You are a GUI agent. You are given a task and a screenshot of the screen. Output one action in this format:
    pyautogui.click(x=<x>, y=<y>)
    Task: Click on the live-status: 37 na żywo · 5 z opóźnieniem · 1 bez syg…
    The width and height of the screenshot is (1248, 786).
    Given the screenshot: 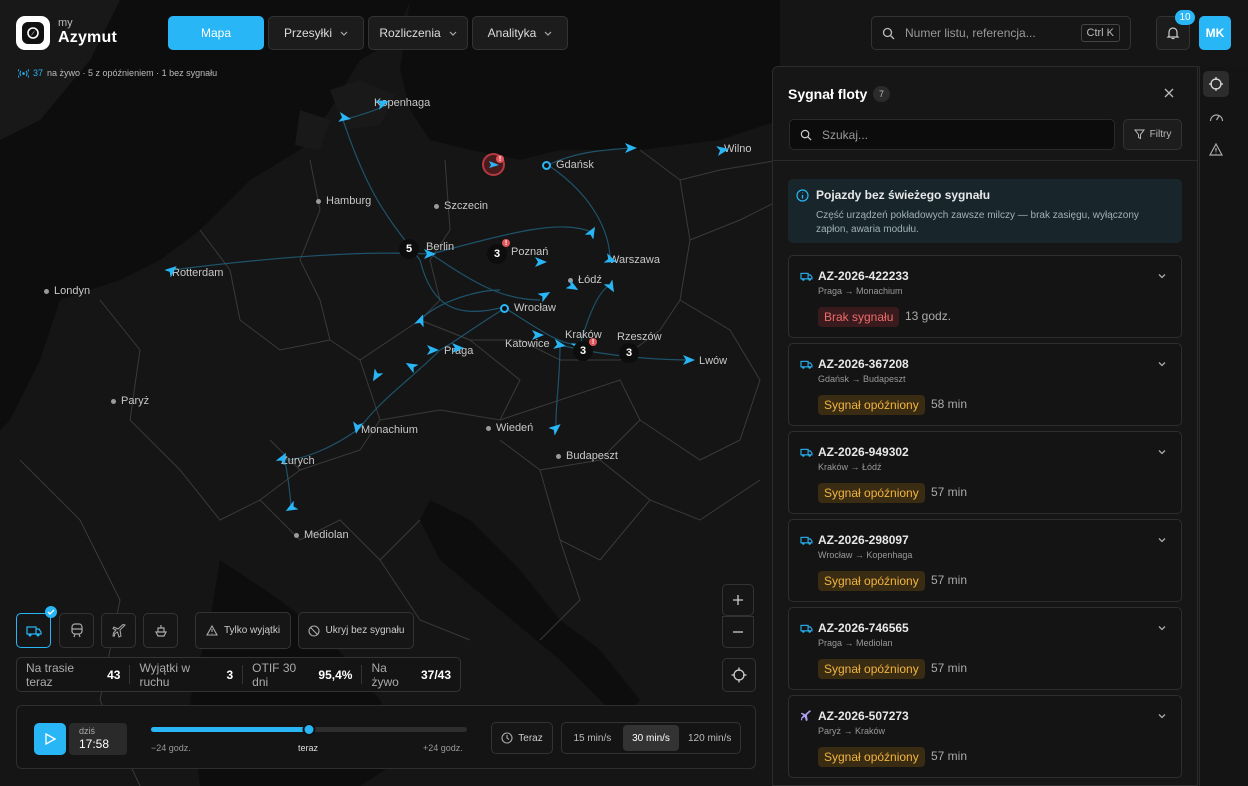 What is the action you would take?
    pyautogui.click(x=117, y=73)
    